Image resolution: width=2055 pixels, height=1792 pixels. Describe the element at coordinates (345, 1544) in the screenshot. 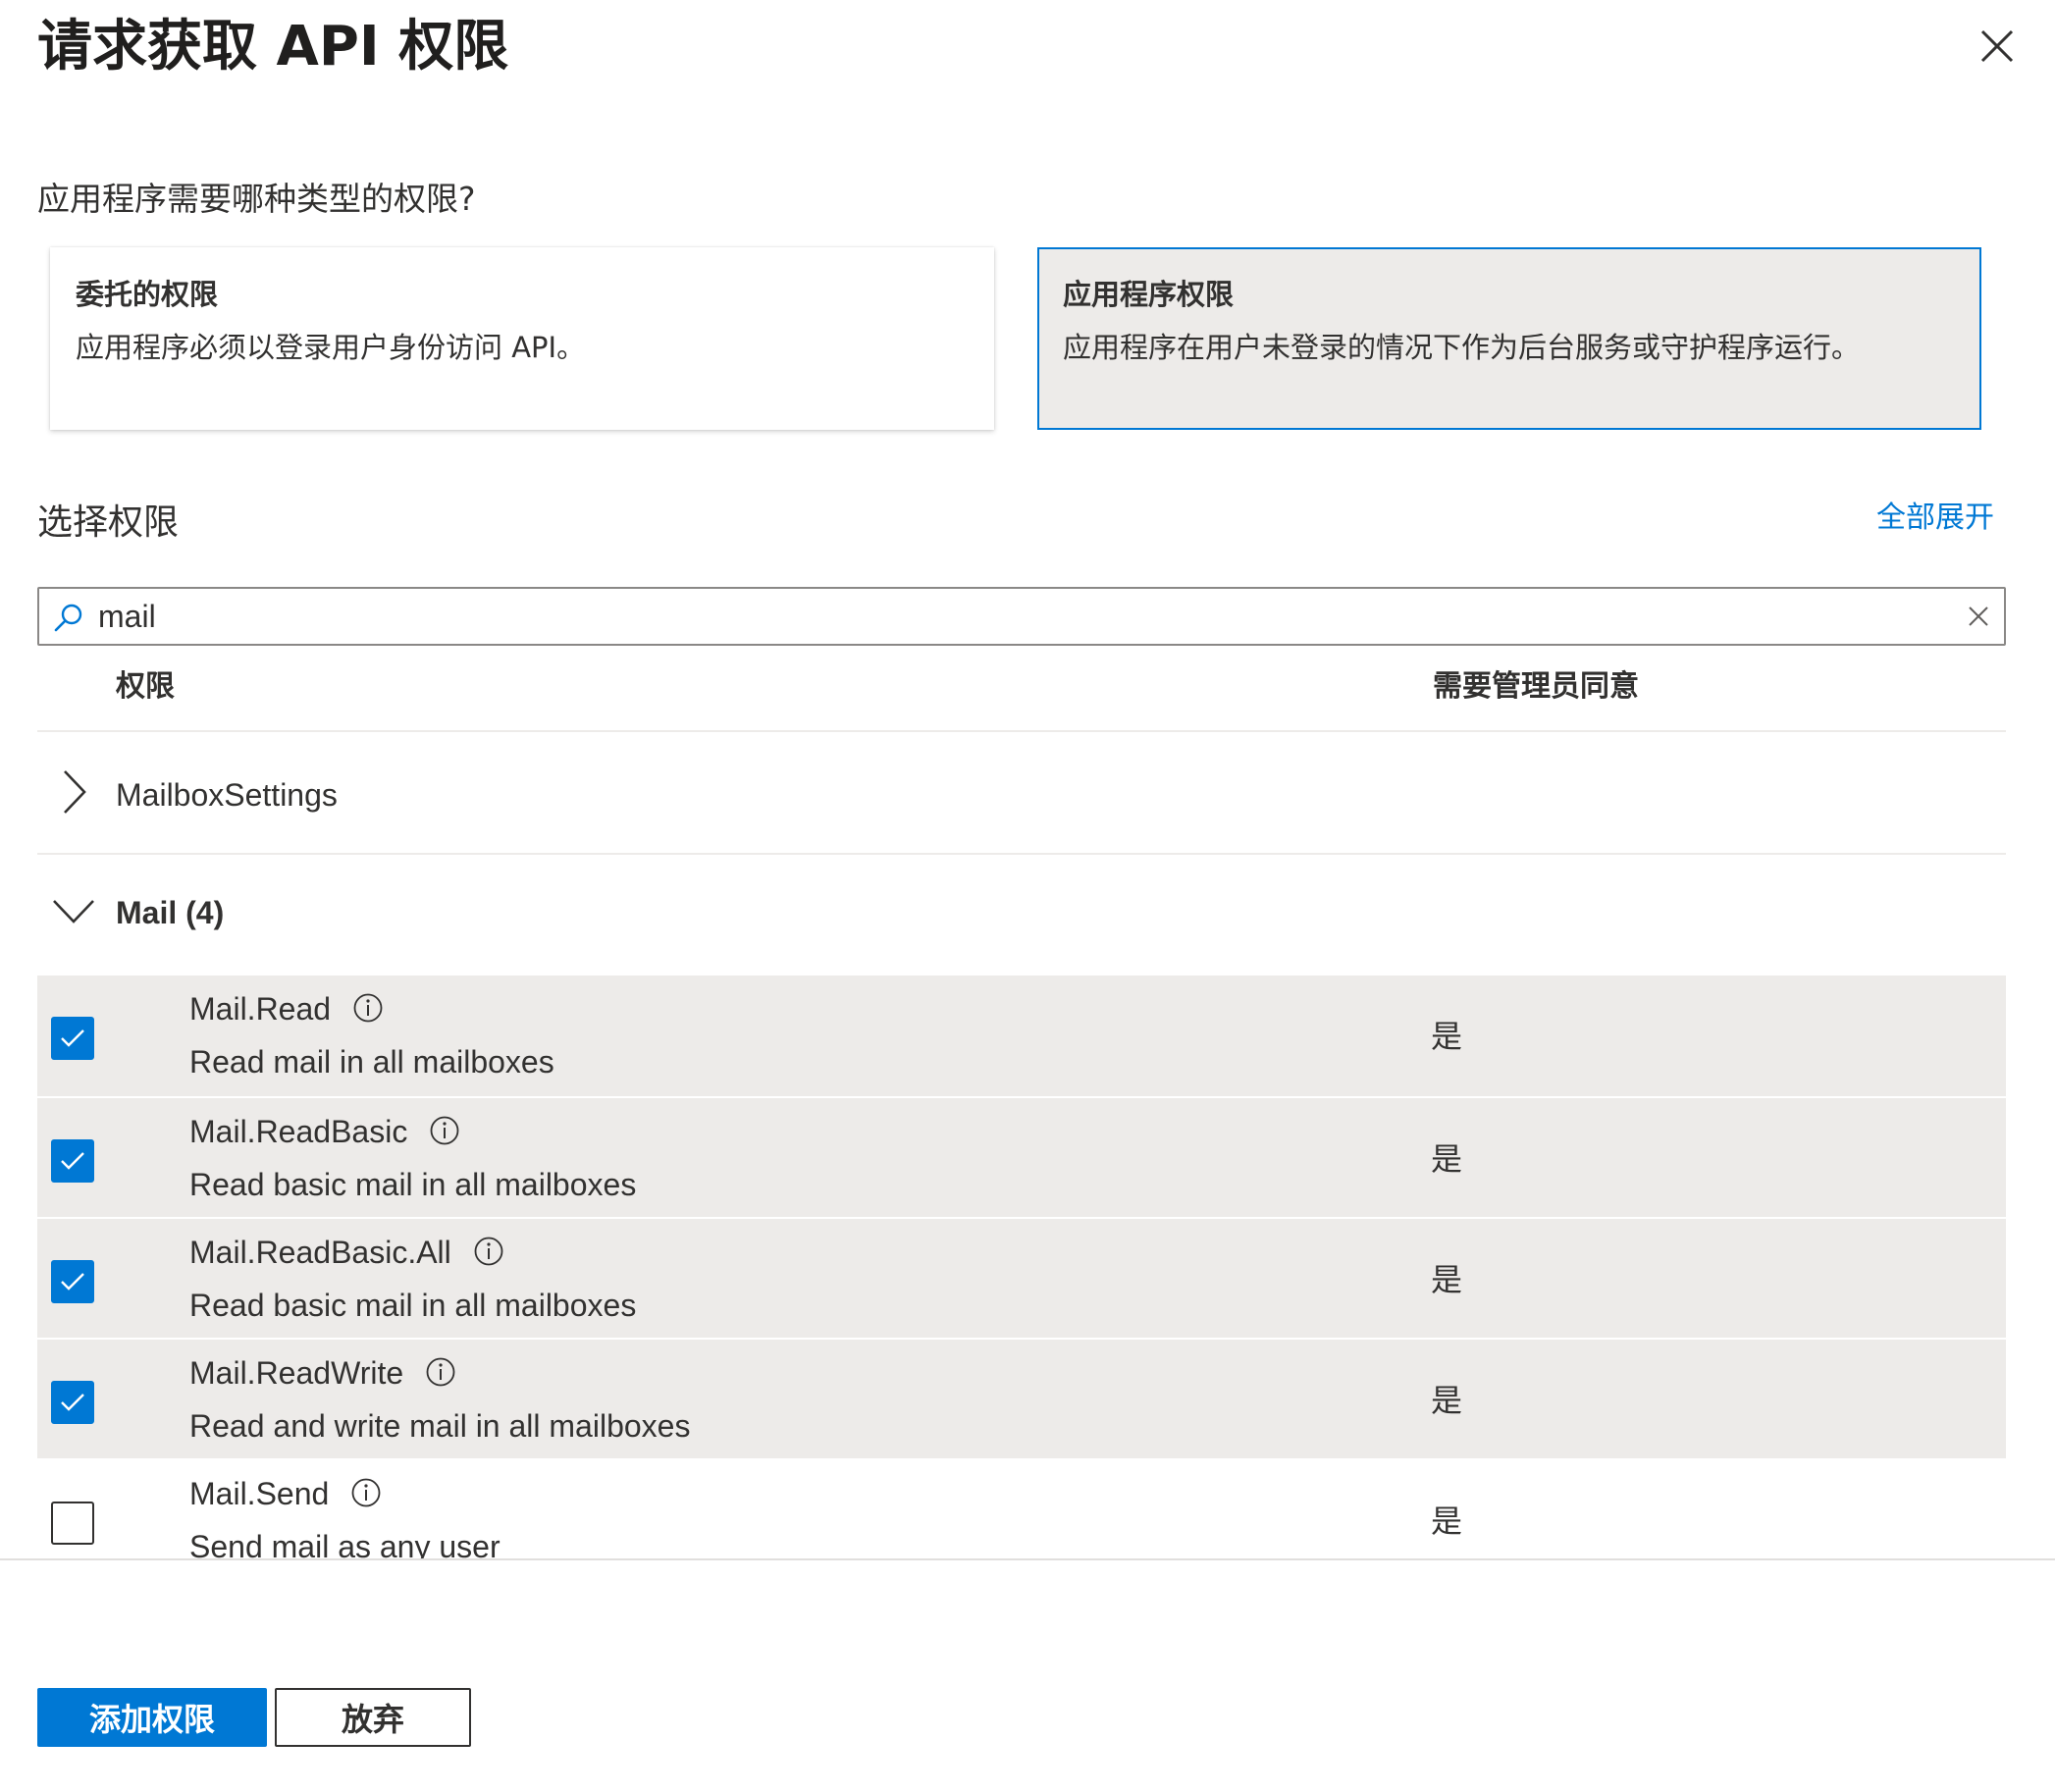

I see `permission-description: Send mail as any user` at that location.